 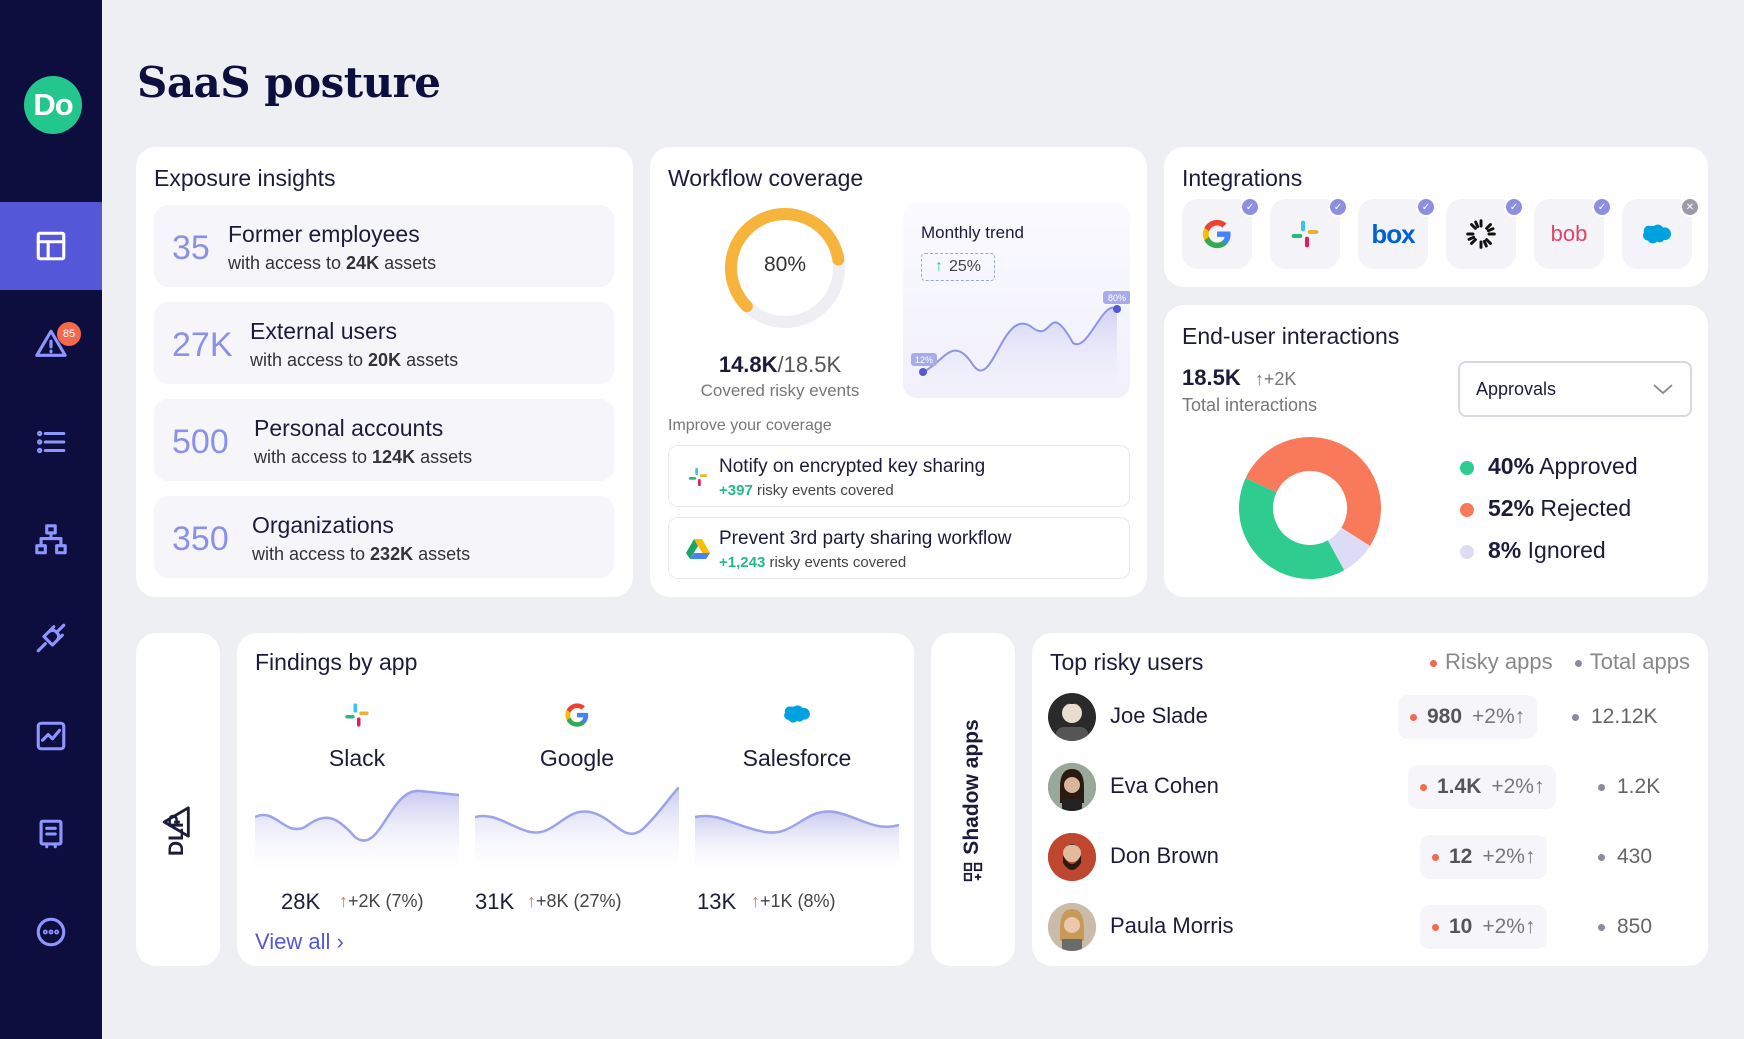 What do you see at coordinates (51, 344) in the screenshot?
I see `nav-alerts: 85` at bounding box center [51, 344].